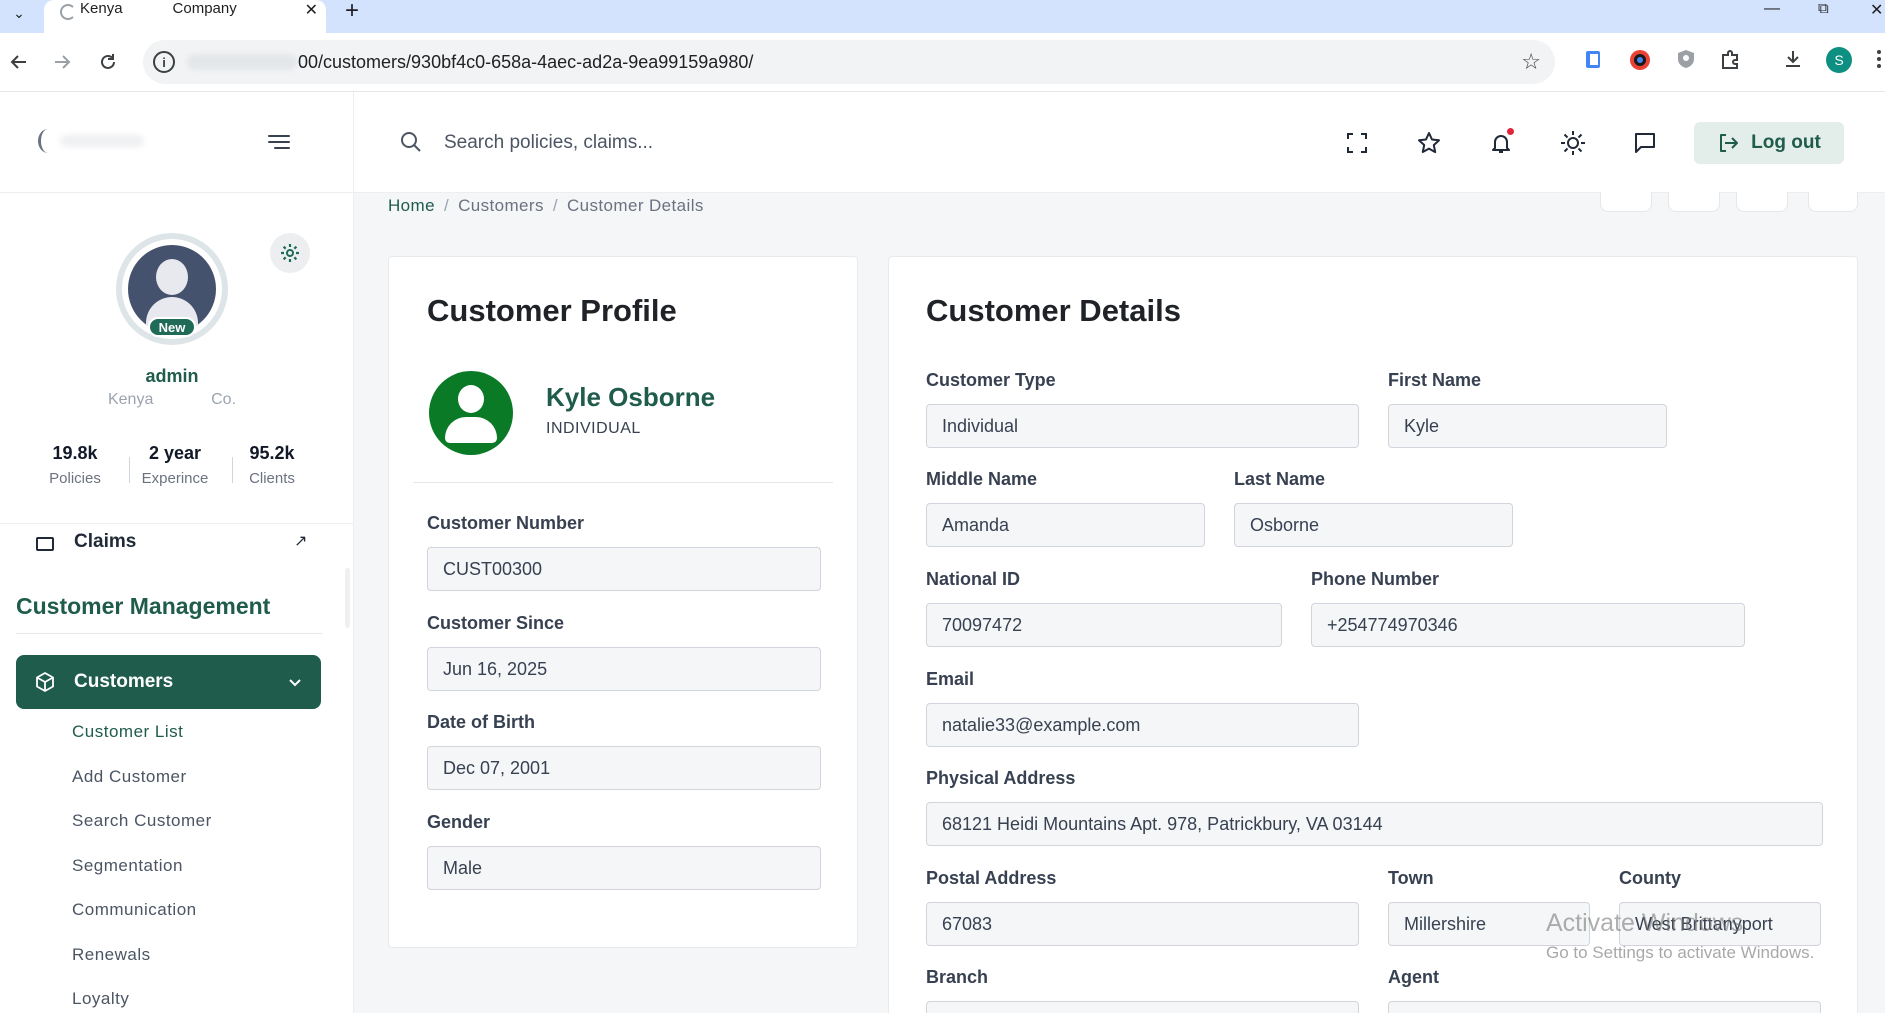 This screenshot has height=1013, width=1885. Describe the element at coordinates (1104, 625) in the screenshot. I see `national-id-field: 70097472` at that location.